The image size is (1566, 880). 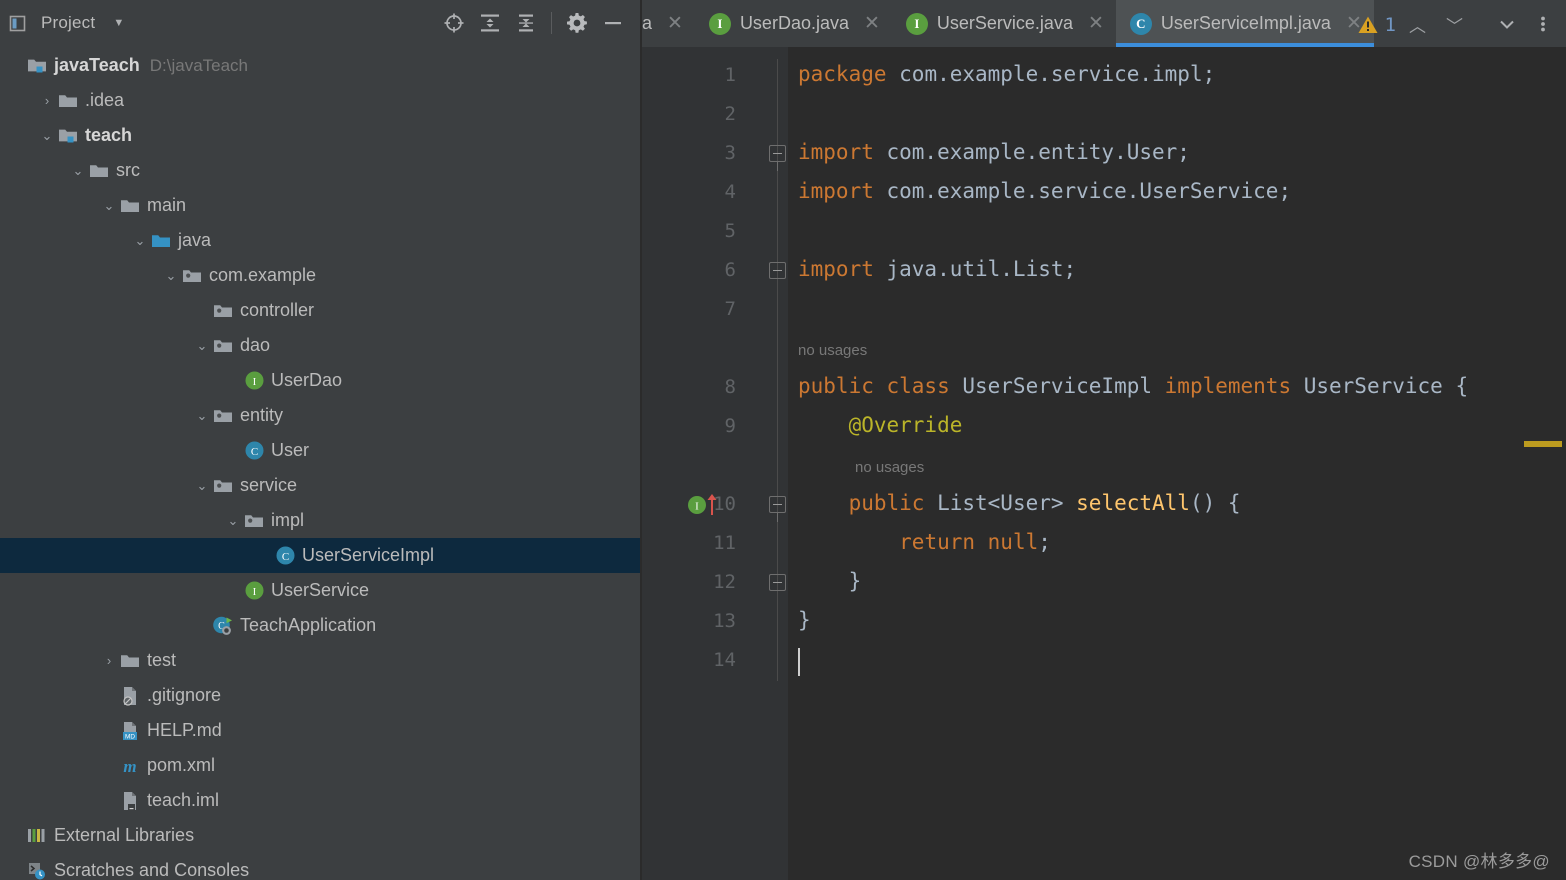 What do you see at coordinates (129, 766) in the screenshot?
I see `svg-text: m` at bounding box center [129, 766].